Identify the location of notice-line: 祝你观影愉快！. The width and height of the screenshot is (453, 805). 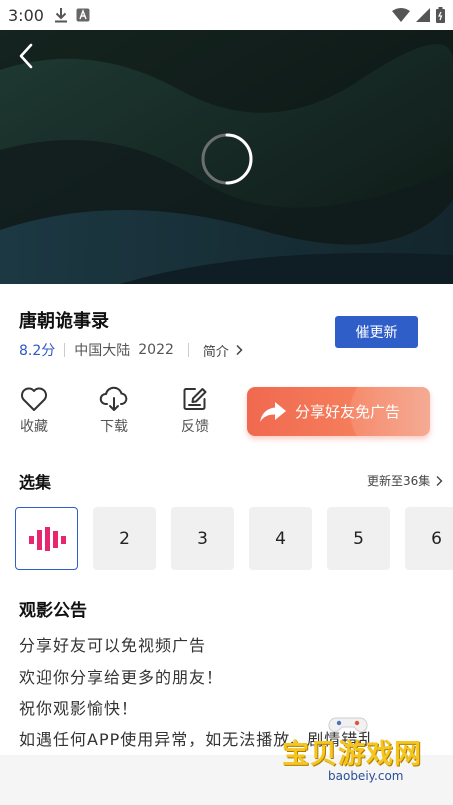
(79, 708).